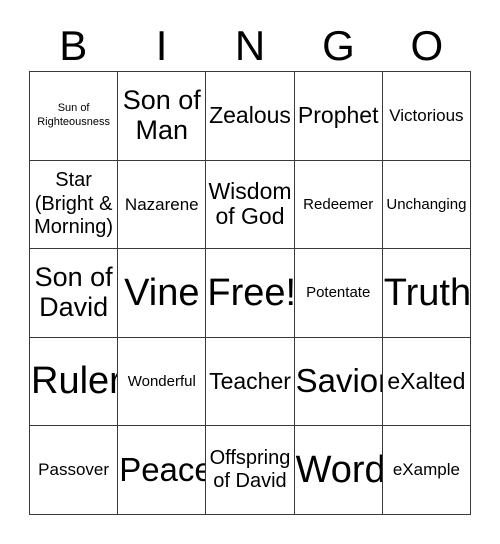  I want to click on bingo-cell-label: Redeemer, so click(338, 204).